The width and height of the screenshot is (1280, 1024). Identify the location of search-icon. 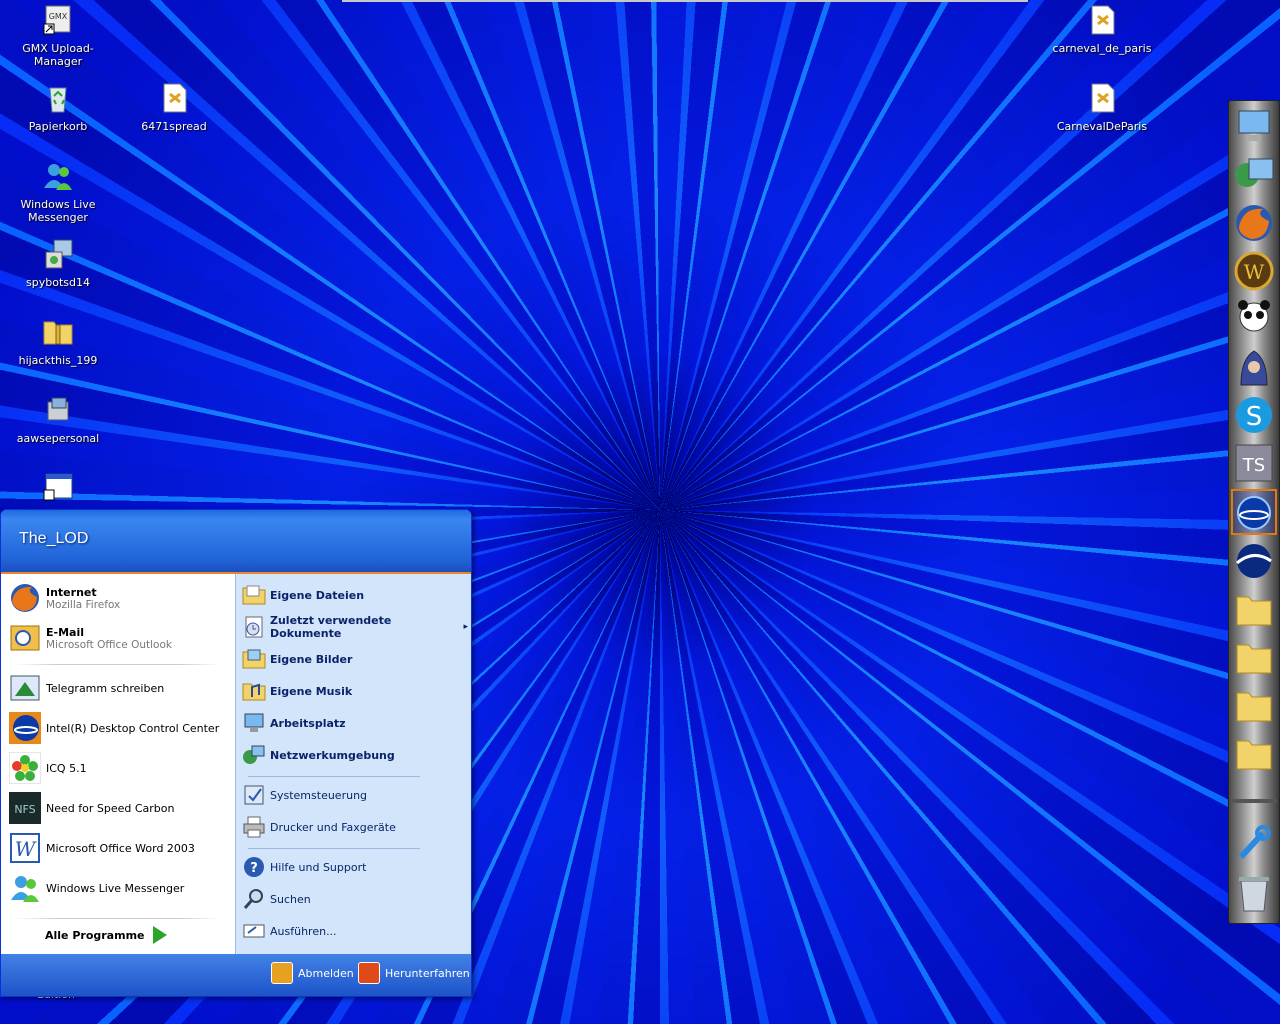
(253, 899).